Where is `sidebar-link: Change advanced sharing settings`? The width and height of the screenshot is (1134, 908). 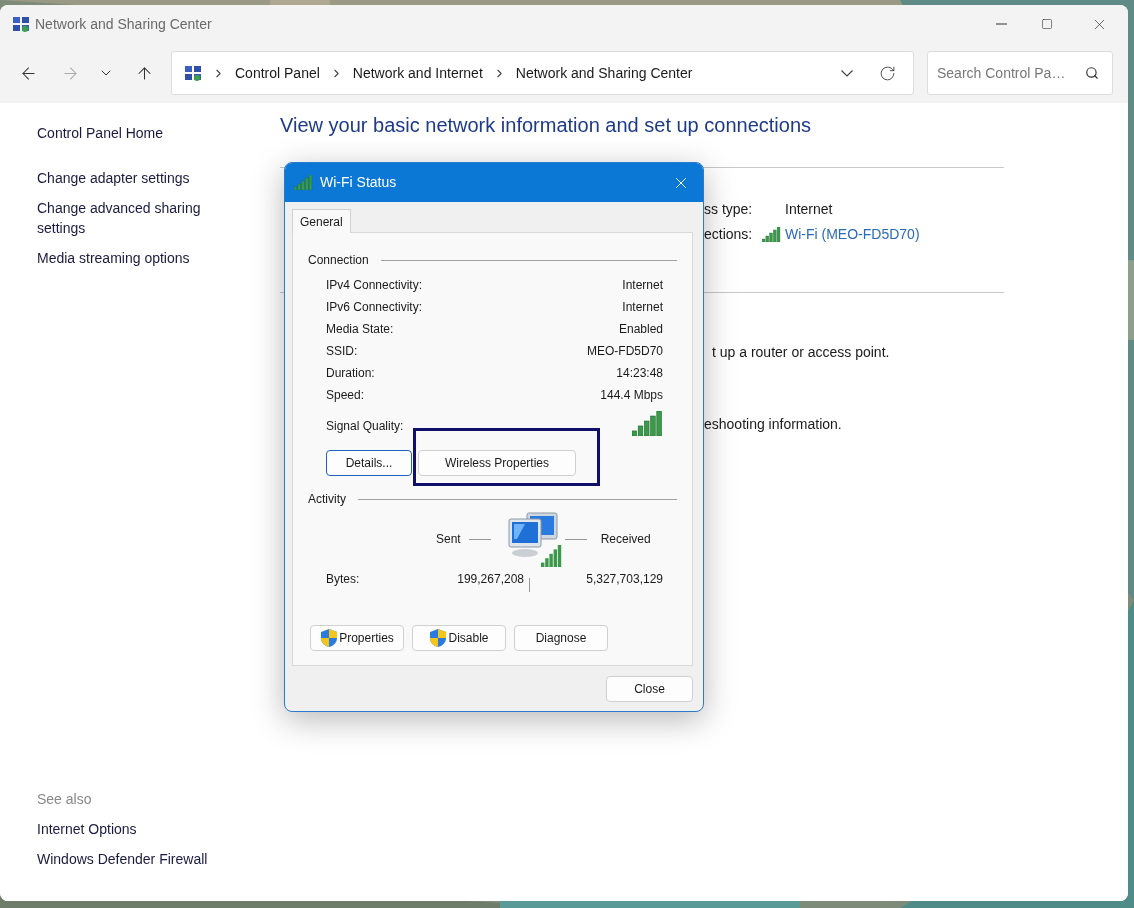
sidebar-link: Change advanced sharing settings is located at coordinates (132, 218).